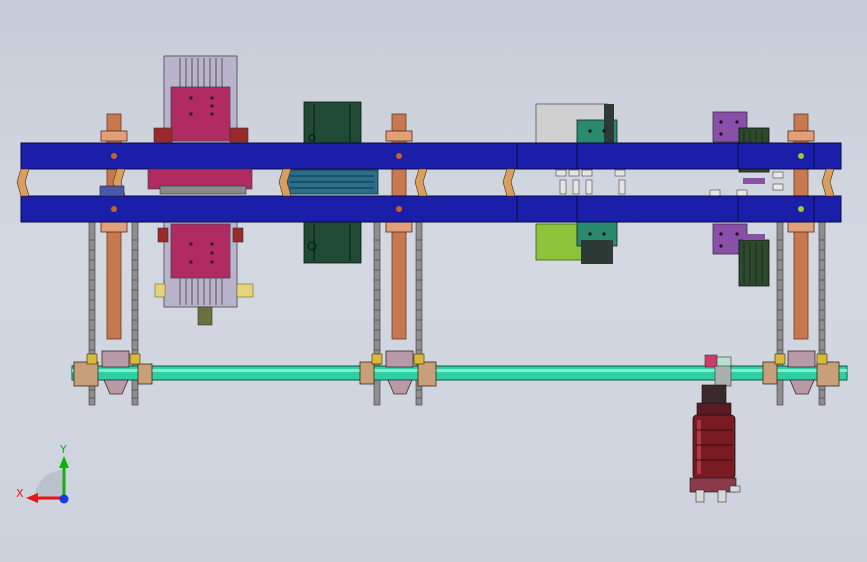 Image resolution: width=867 pixels, height=562 pixels. What do you see at coordinates (332, 242) in the screenshot?
I see `gripper-block-lower` at bounding box center [332, 242].